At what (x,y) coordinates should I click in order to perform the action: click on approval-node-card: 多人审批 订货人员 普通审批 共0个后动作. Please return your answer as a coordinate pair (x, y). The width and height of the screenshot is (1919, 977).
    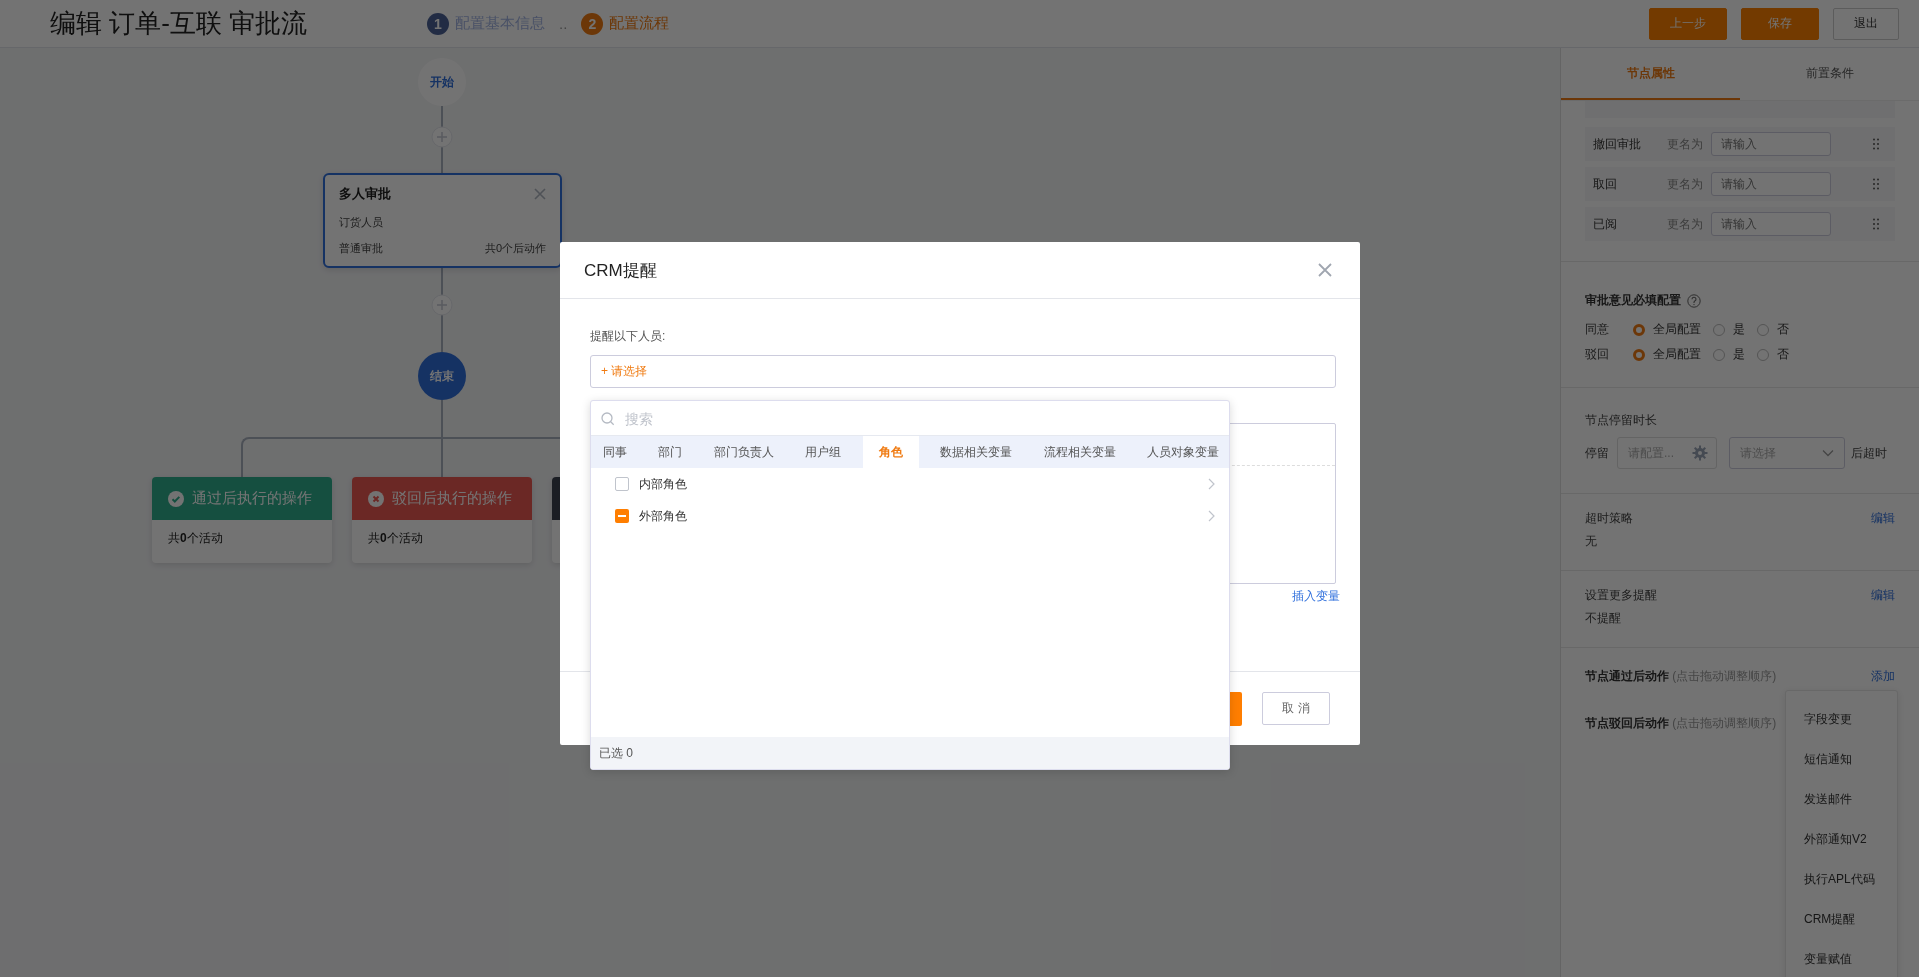
    Looking at the image, I should click on (442, 220).